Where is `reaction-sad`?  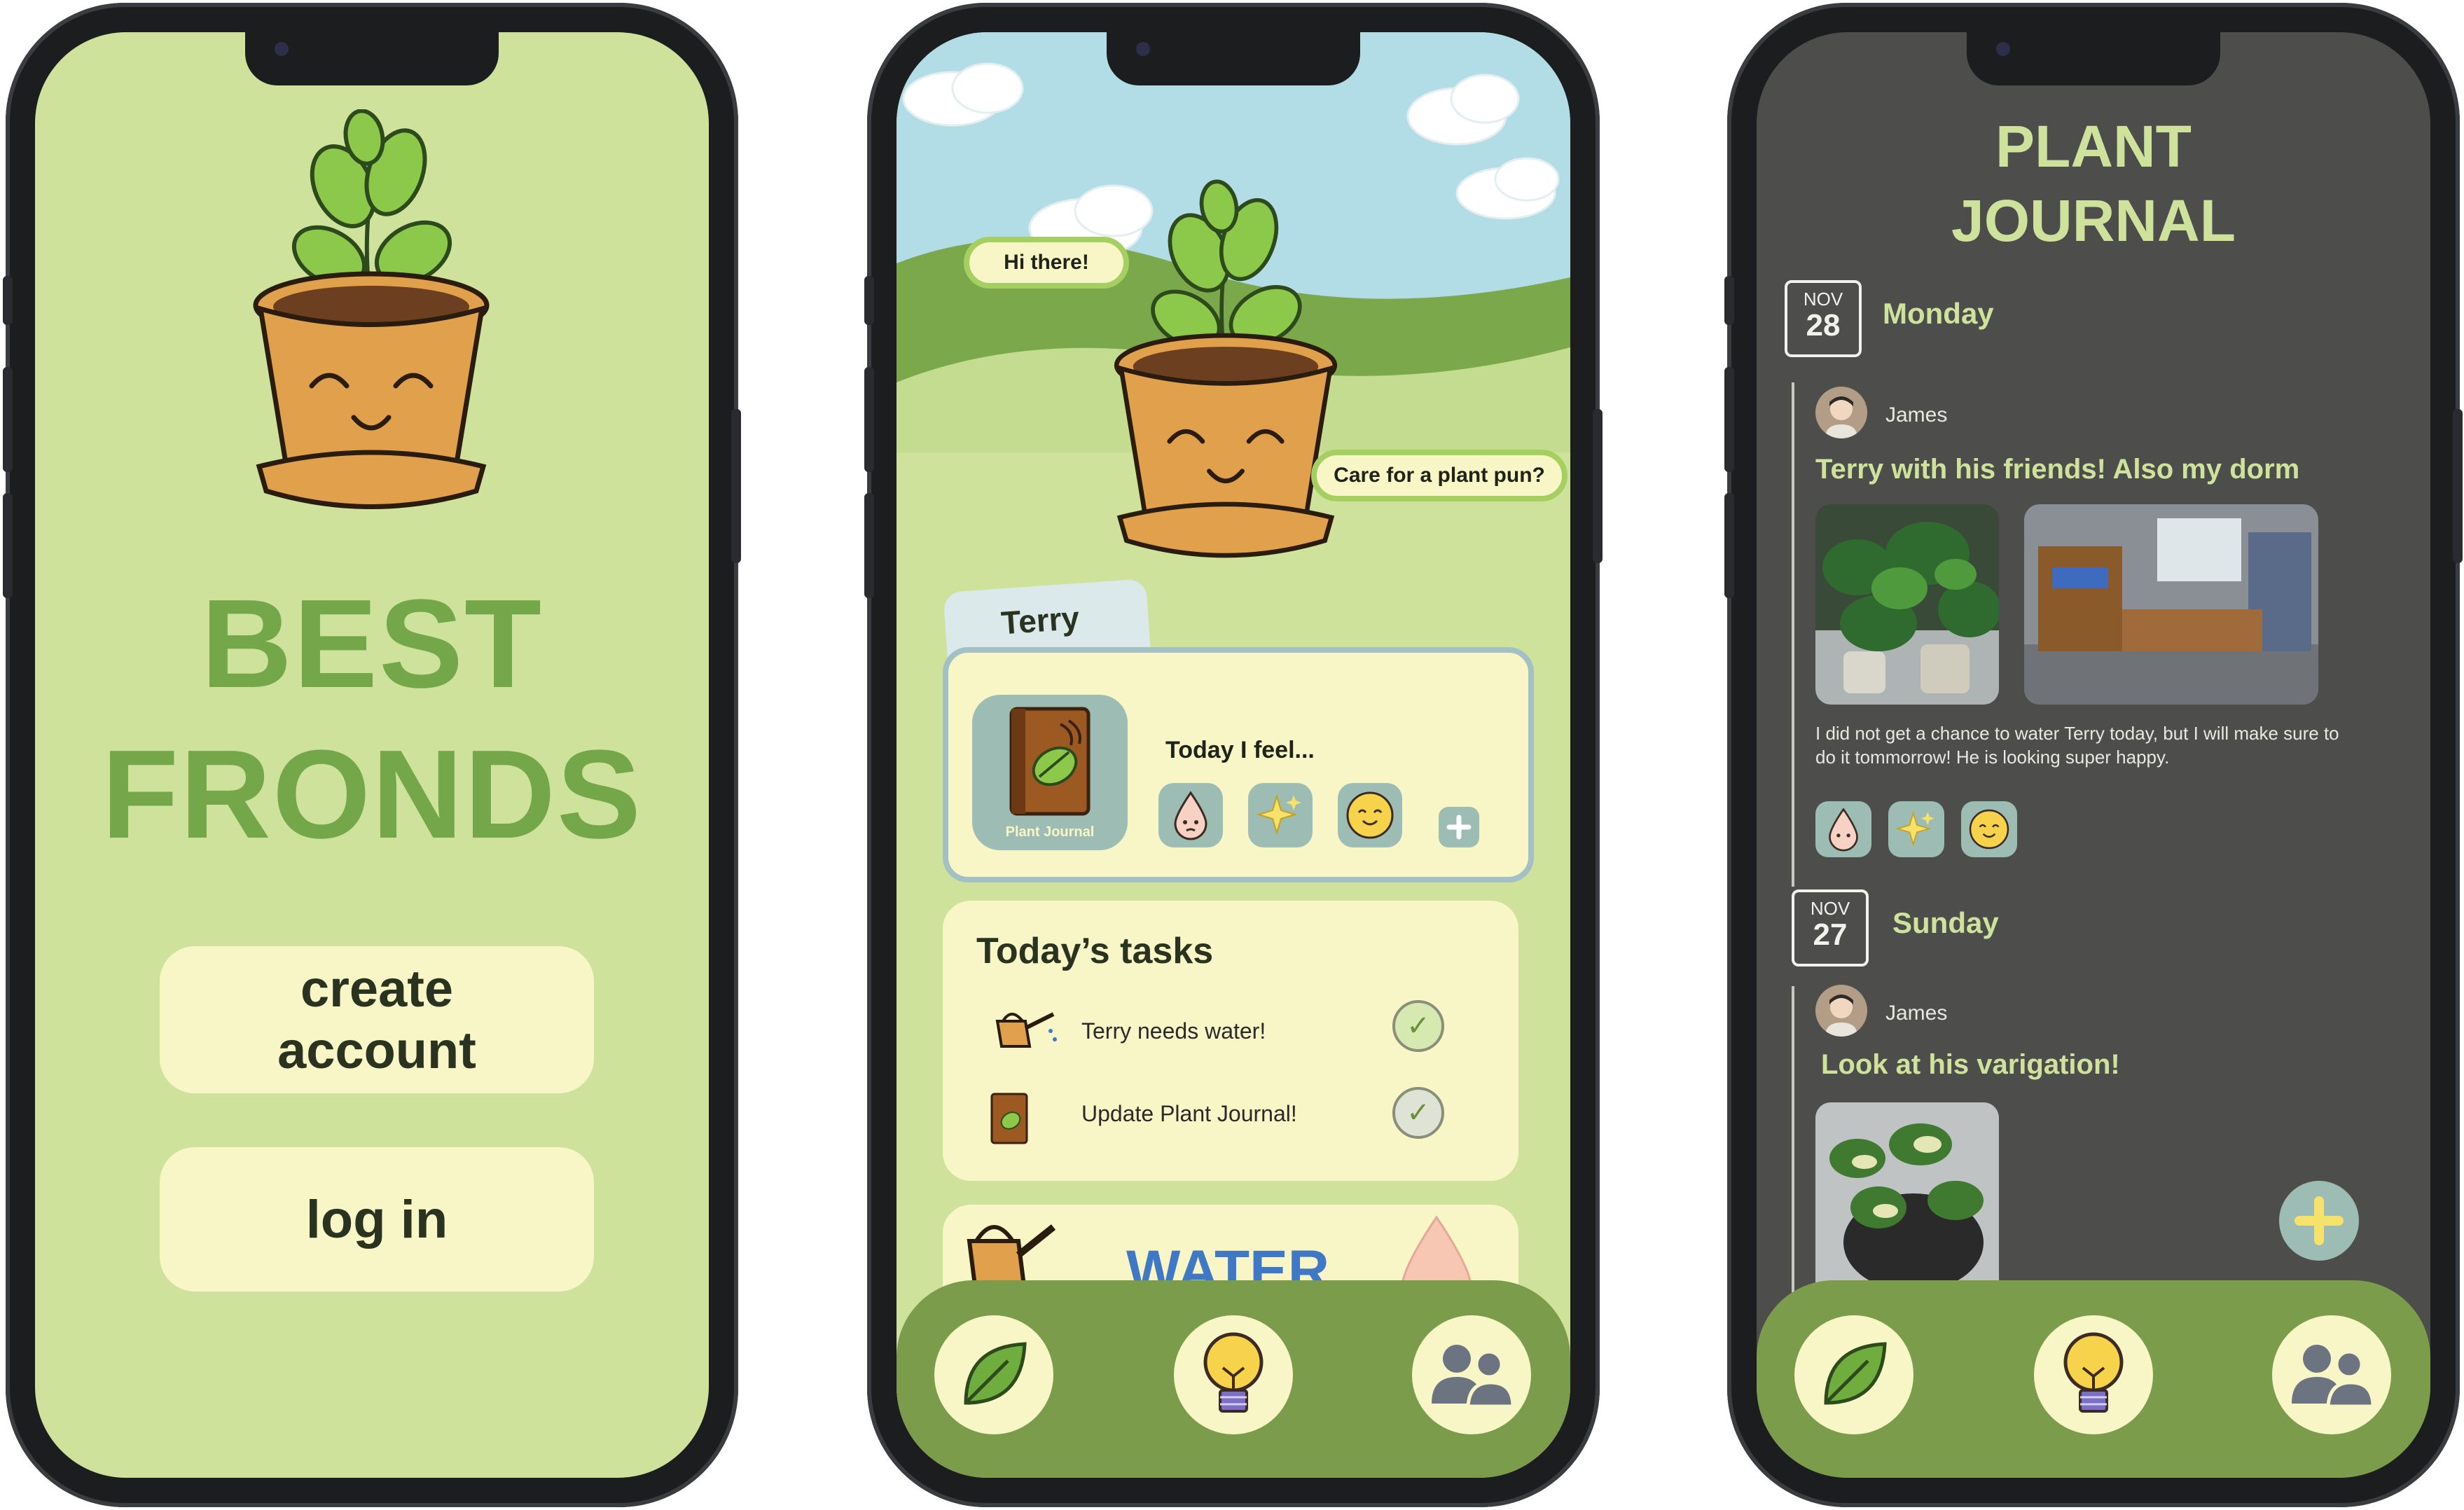
reaction-sad is located at coordinates (1843, 829).